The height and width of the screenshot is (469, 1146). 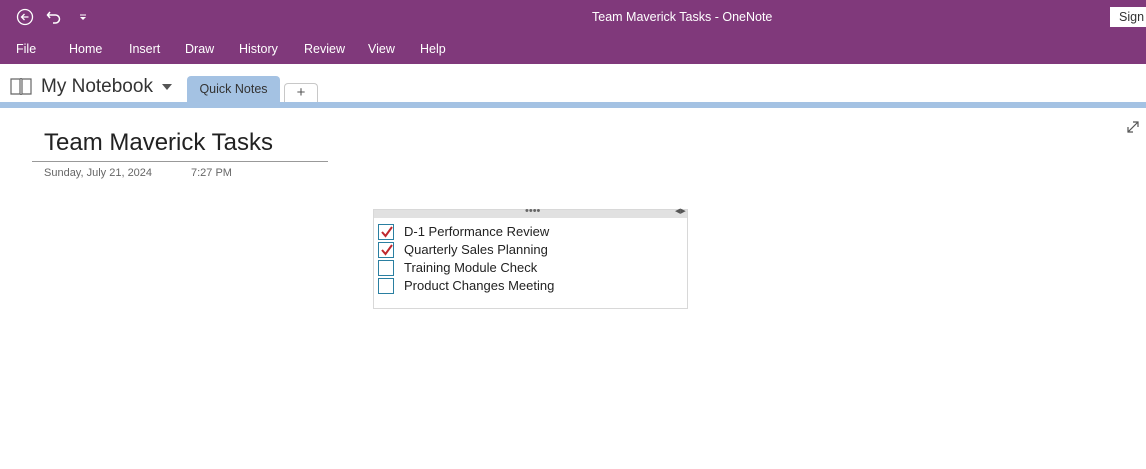 I want to click on sign-in-button: Sign, so click(x=1128, y=17).